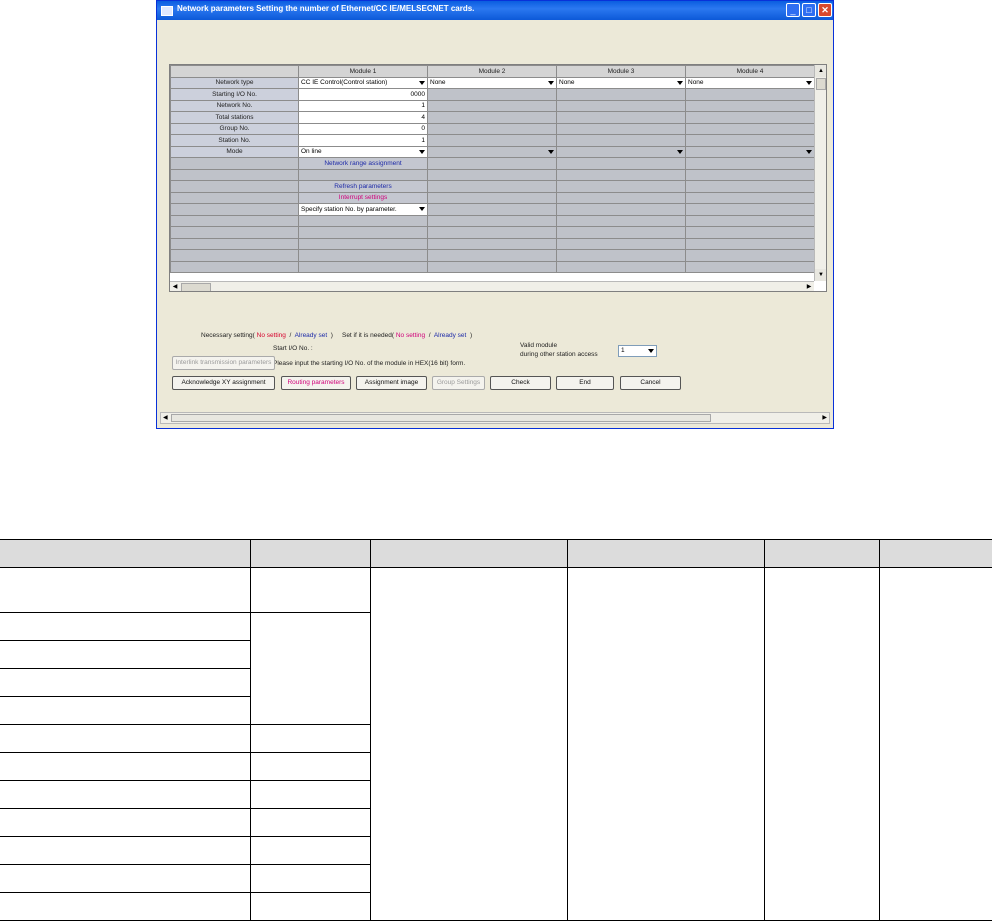  Describe the element at coordinates (223, 383) in the screenshot. I see `acknowledge-xy-button: Acknowledge XY assignment` at that location.